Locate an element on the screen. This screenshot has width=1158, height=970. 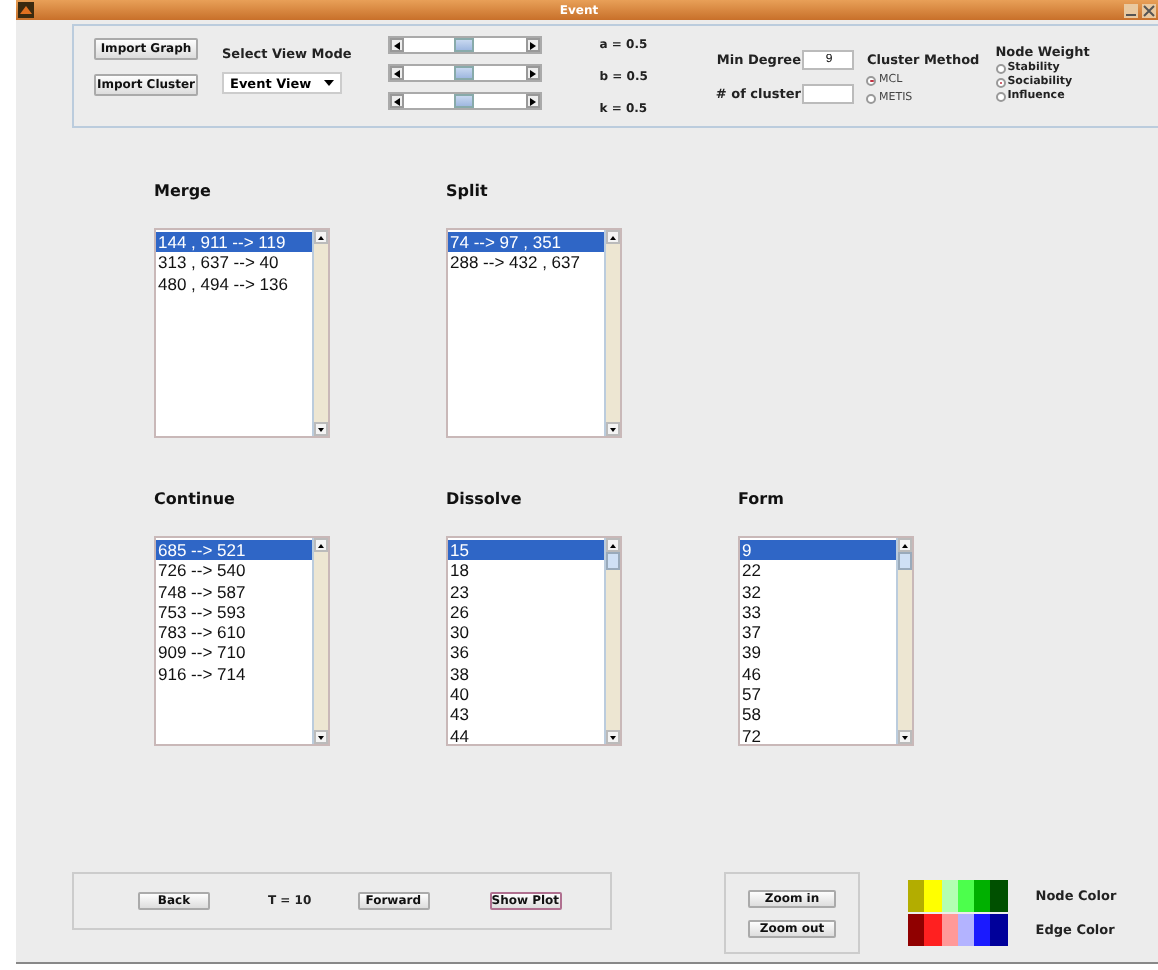
list-box: 74 --> 97 , 351 288 --> 432 , 637 is located at coordinates (534, 333).